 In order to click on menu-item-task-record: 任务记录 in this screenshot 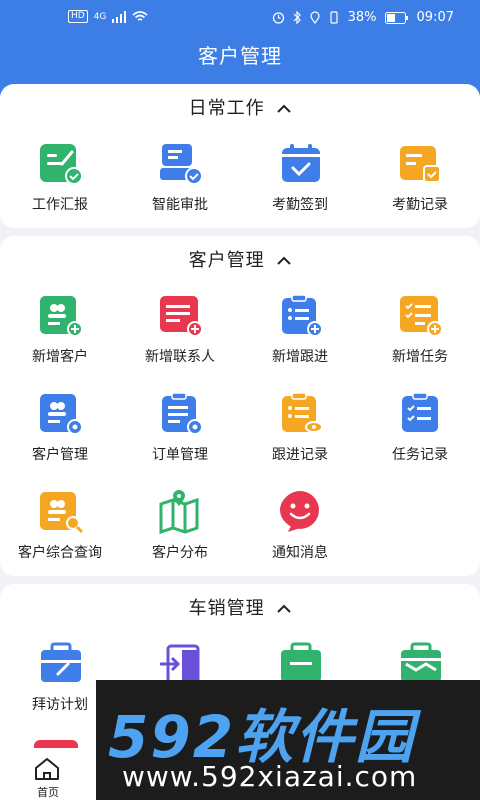, I will do `click(420, 437)`.